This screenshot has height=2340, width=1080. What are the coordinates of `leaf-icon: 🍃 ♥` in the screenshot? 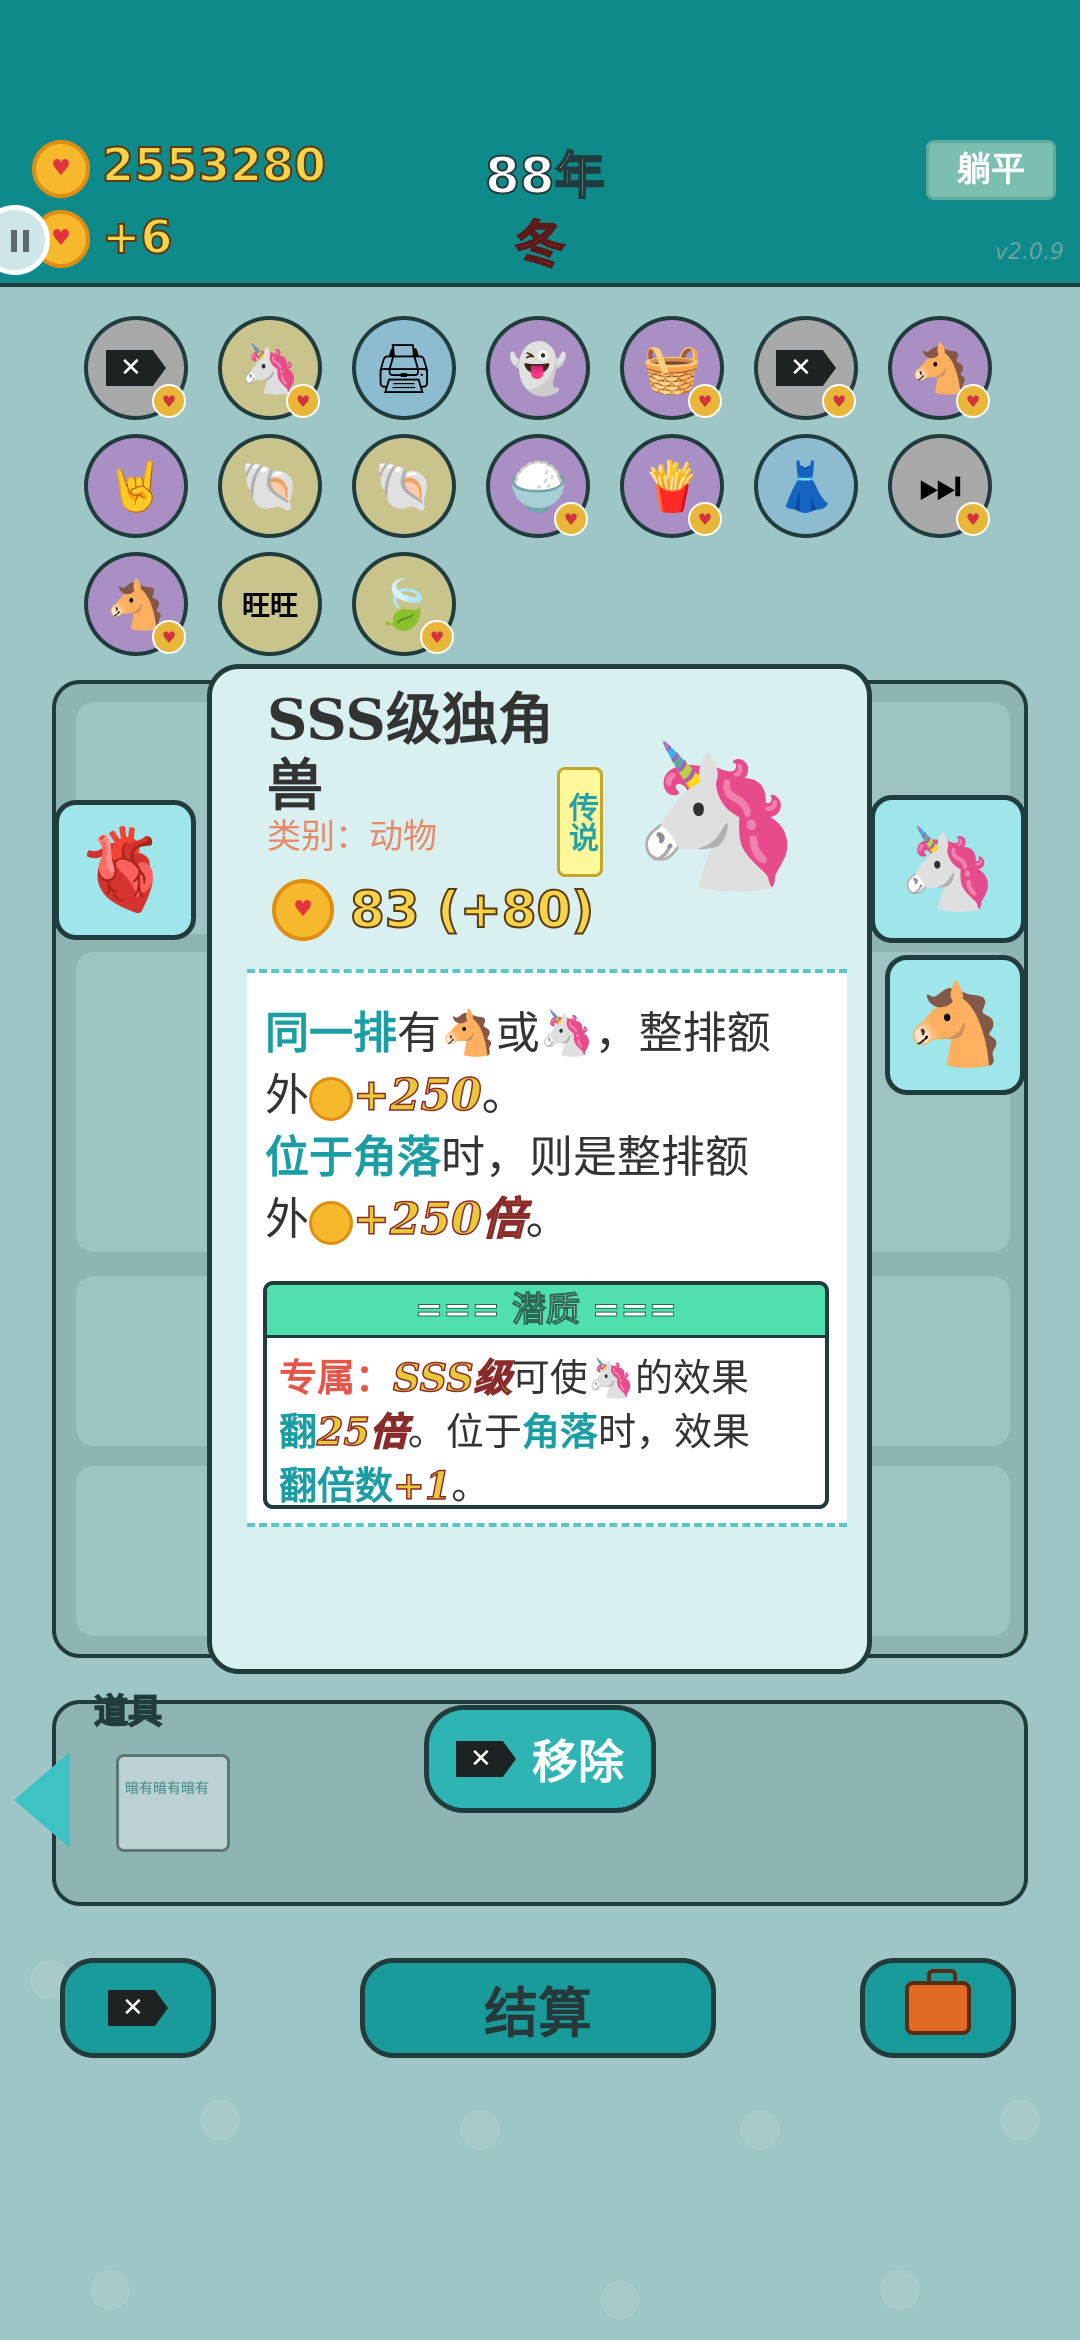 It's located at (404, 604).